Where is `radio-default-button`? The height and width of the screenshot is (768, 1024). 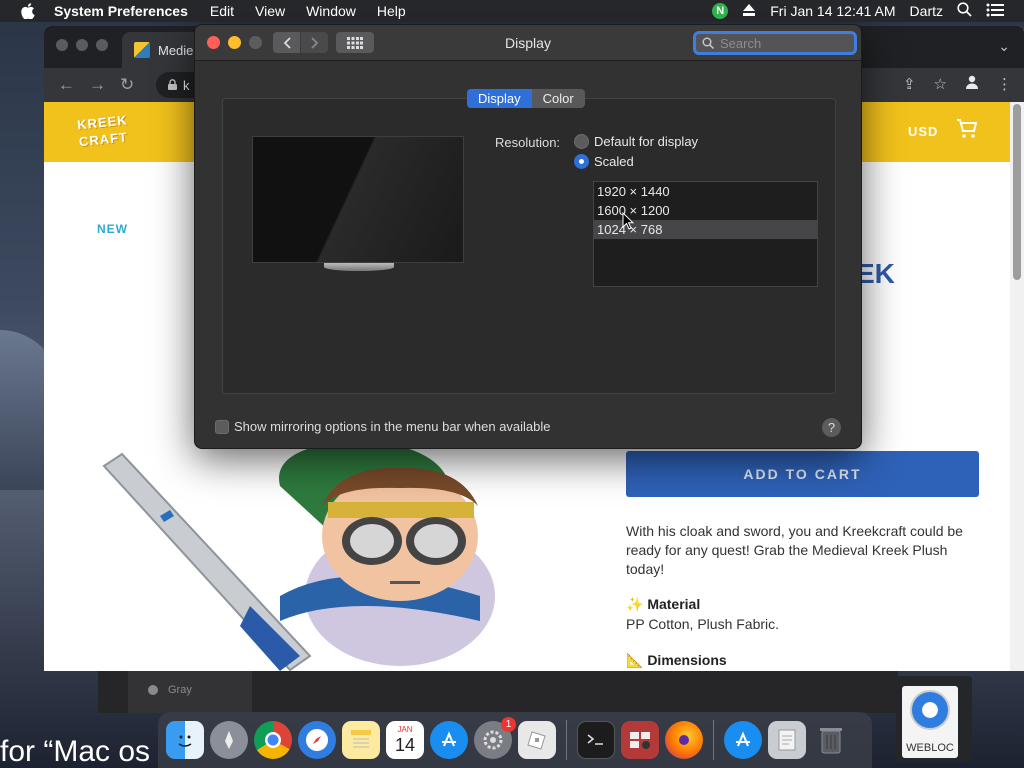
radio-default-button is located at coordinates (581, 141).